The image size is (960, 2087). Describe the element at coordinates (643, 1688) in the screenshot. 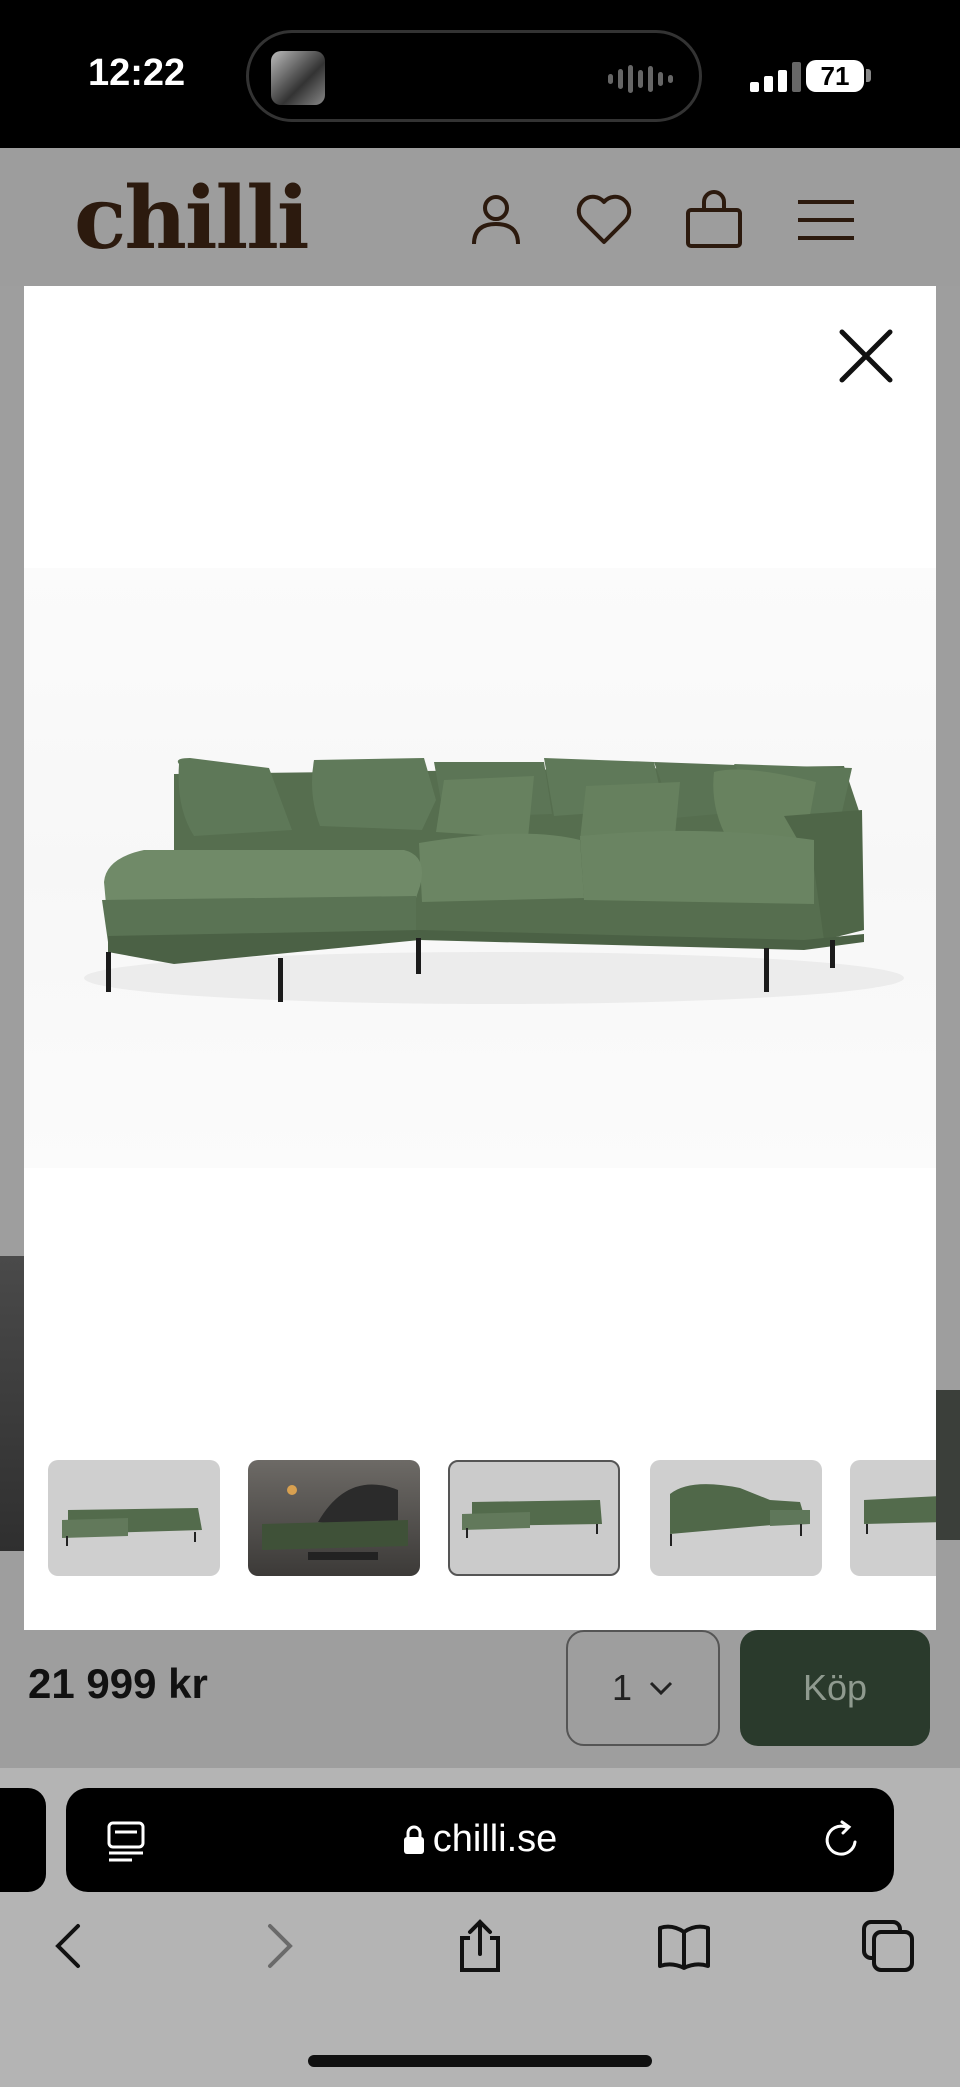

I see `quantity-select: 1` at that location.